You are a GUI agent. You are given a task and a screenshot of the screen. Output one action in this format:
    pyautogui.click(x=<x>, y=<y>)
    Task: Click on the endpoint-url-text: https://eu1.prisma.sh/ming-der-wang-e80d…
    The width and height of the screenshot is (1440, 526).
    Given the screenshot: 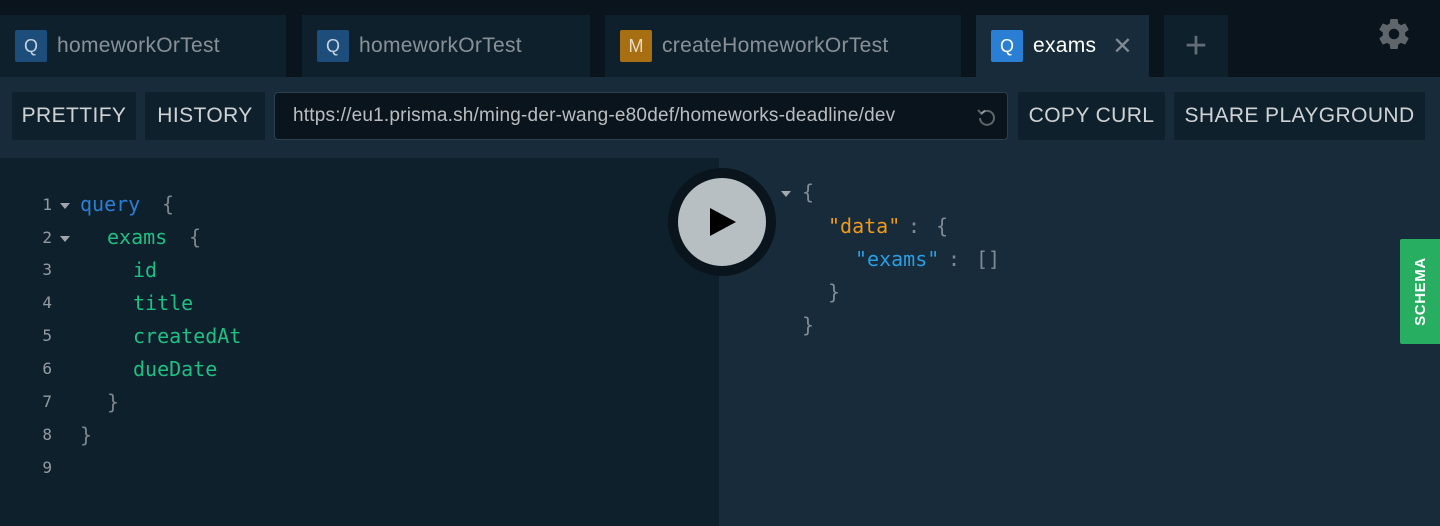 What is the action you would take?
    pyautogui.click(x=594, y=115)
    